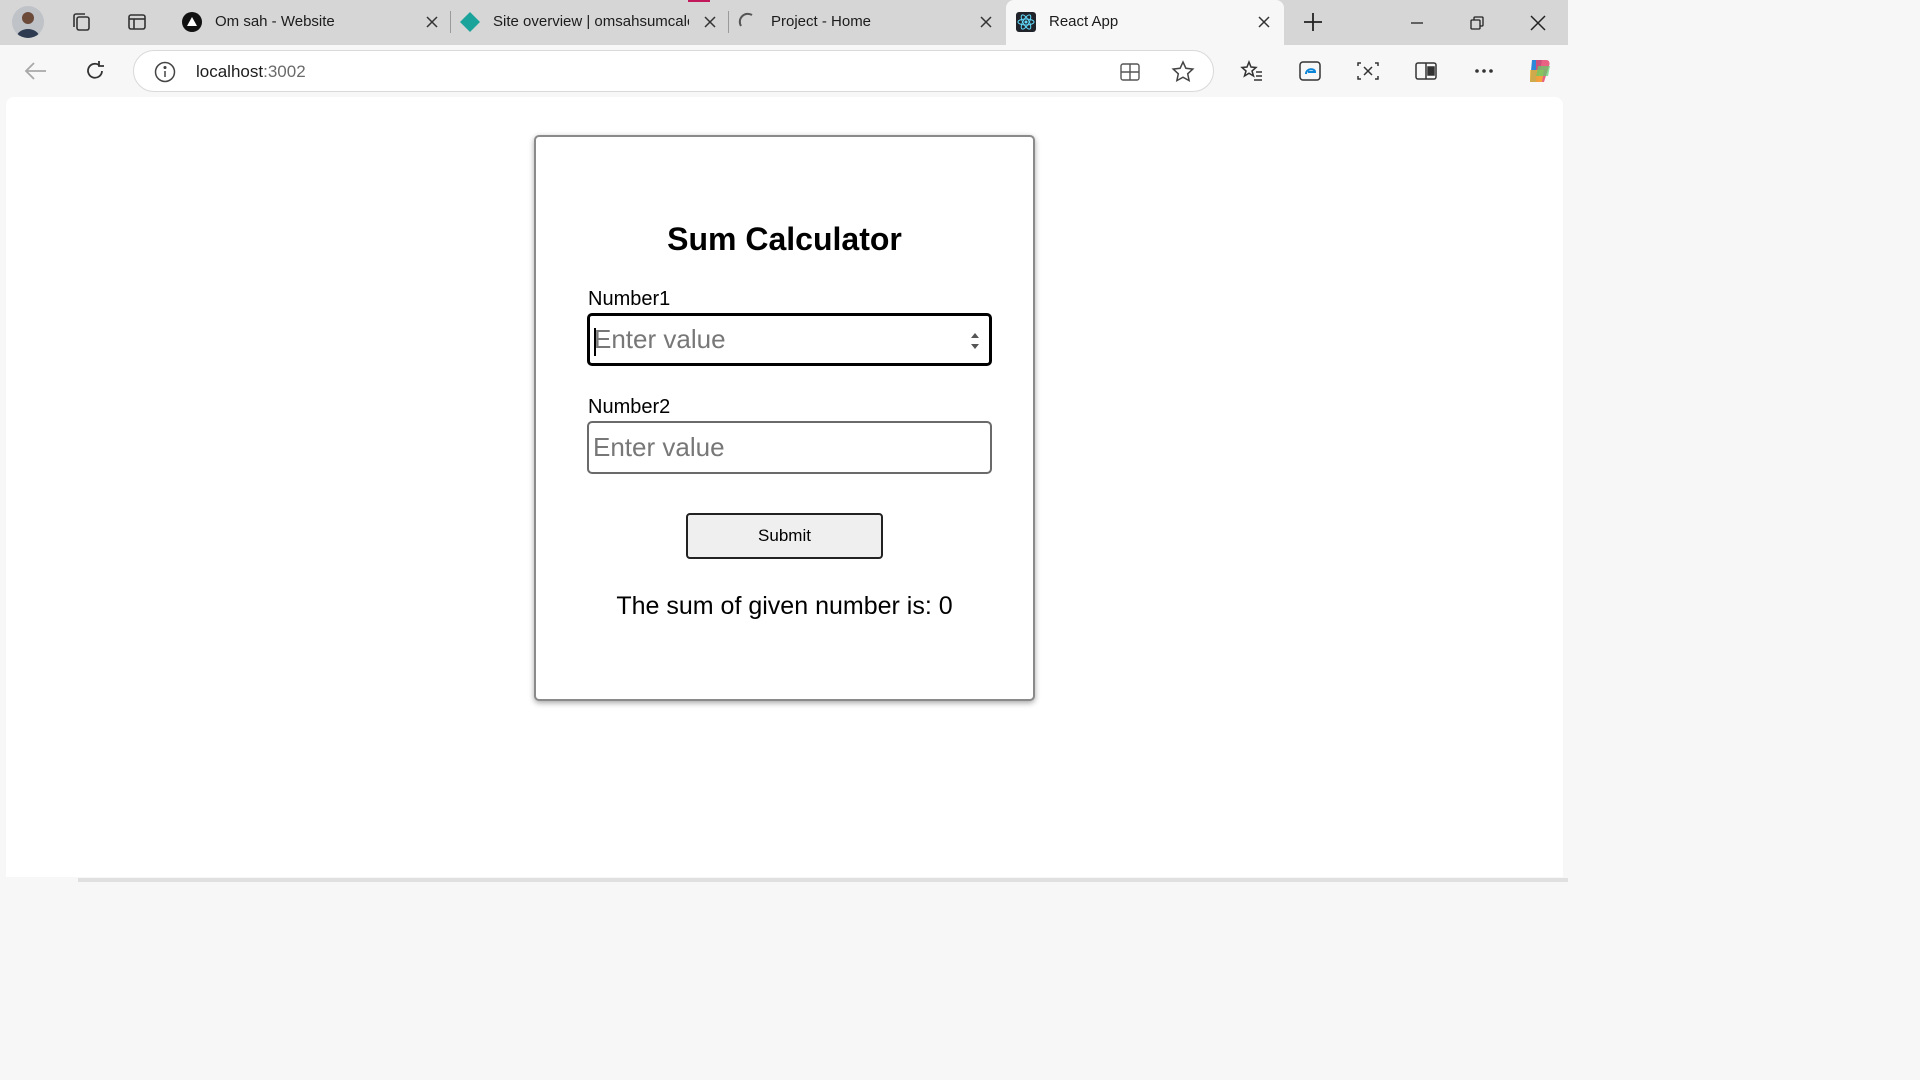 The image size is (1920, 1080). I want to click on url-host: localhost, so click(230, 71).